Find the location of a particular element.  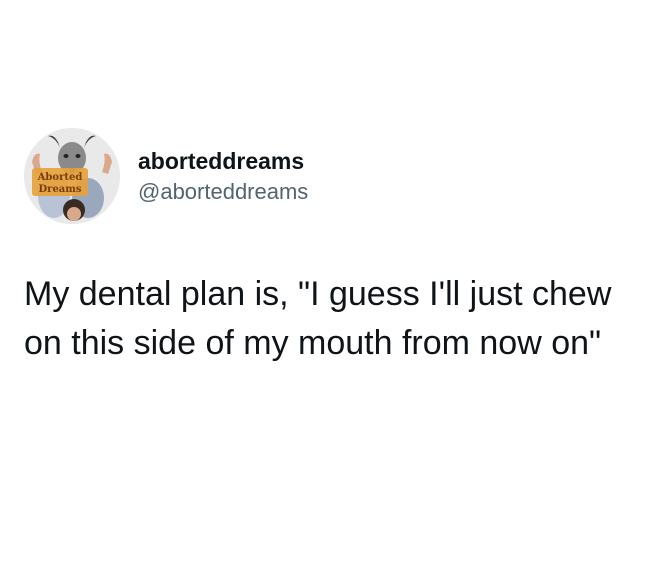

aborted-dreams-logo: Aborted Dreams is located at coordinates (60, 182).